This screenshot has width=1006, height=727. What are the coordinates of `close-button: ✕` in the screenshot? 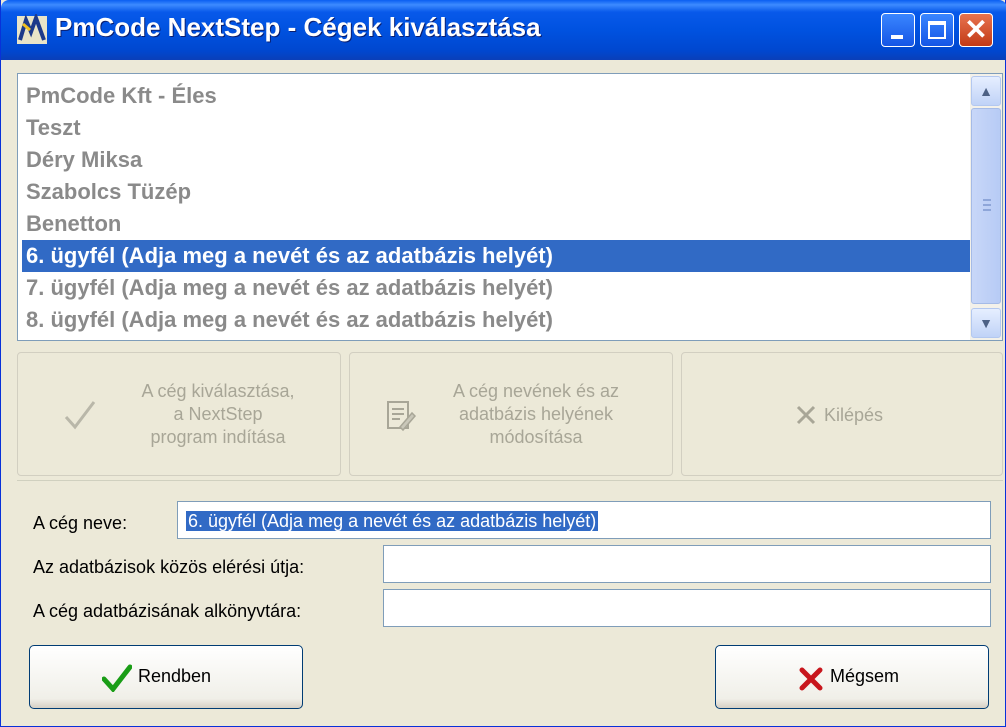 It's located at (976, 30).